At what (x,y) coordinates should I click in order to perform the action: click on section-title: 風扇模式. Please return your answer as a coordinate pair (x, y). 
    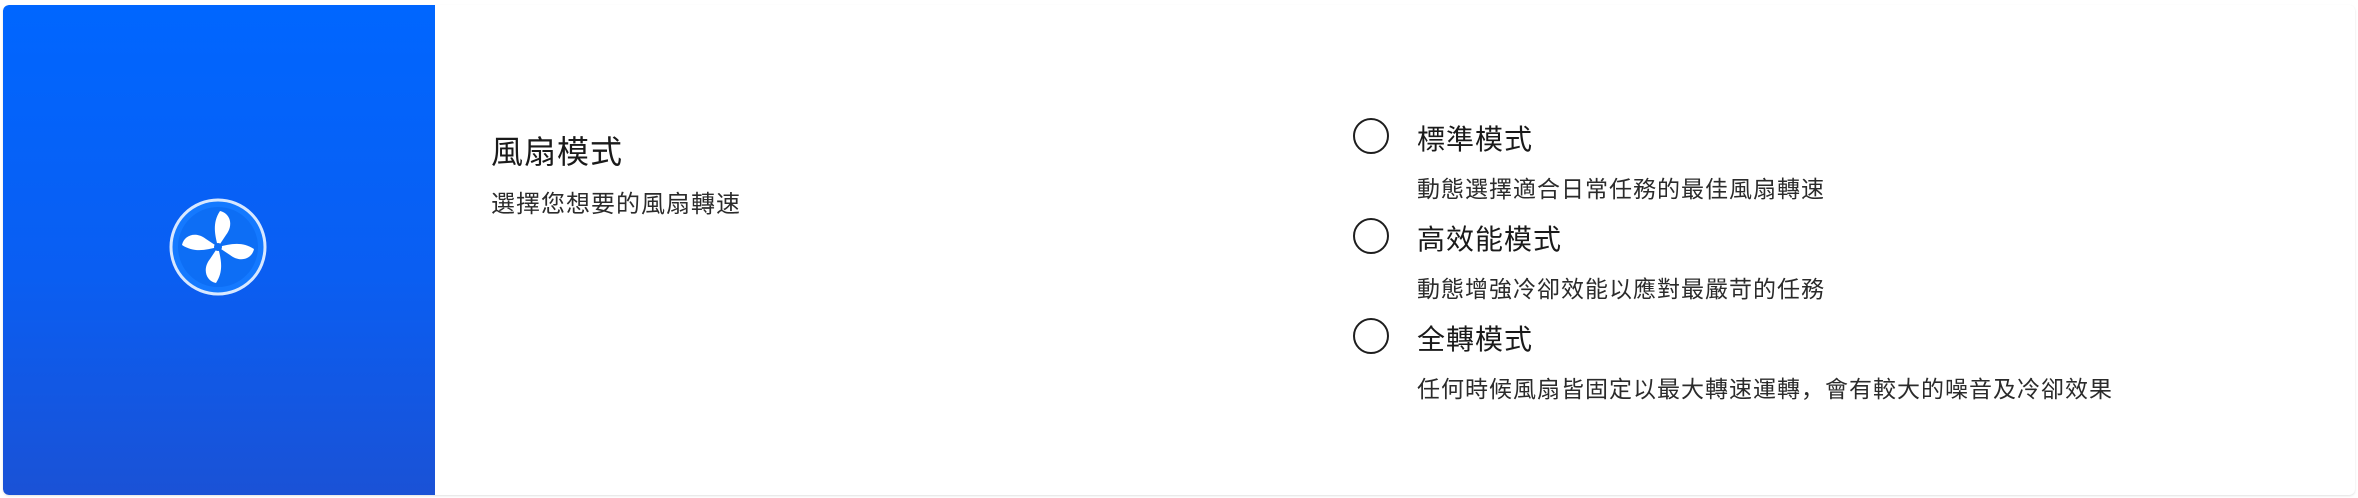
    Looking at the image, I should click on (557, 152).